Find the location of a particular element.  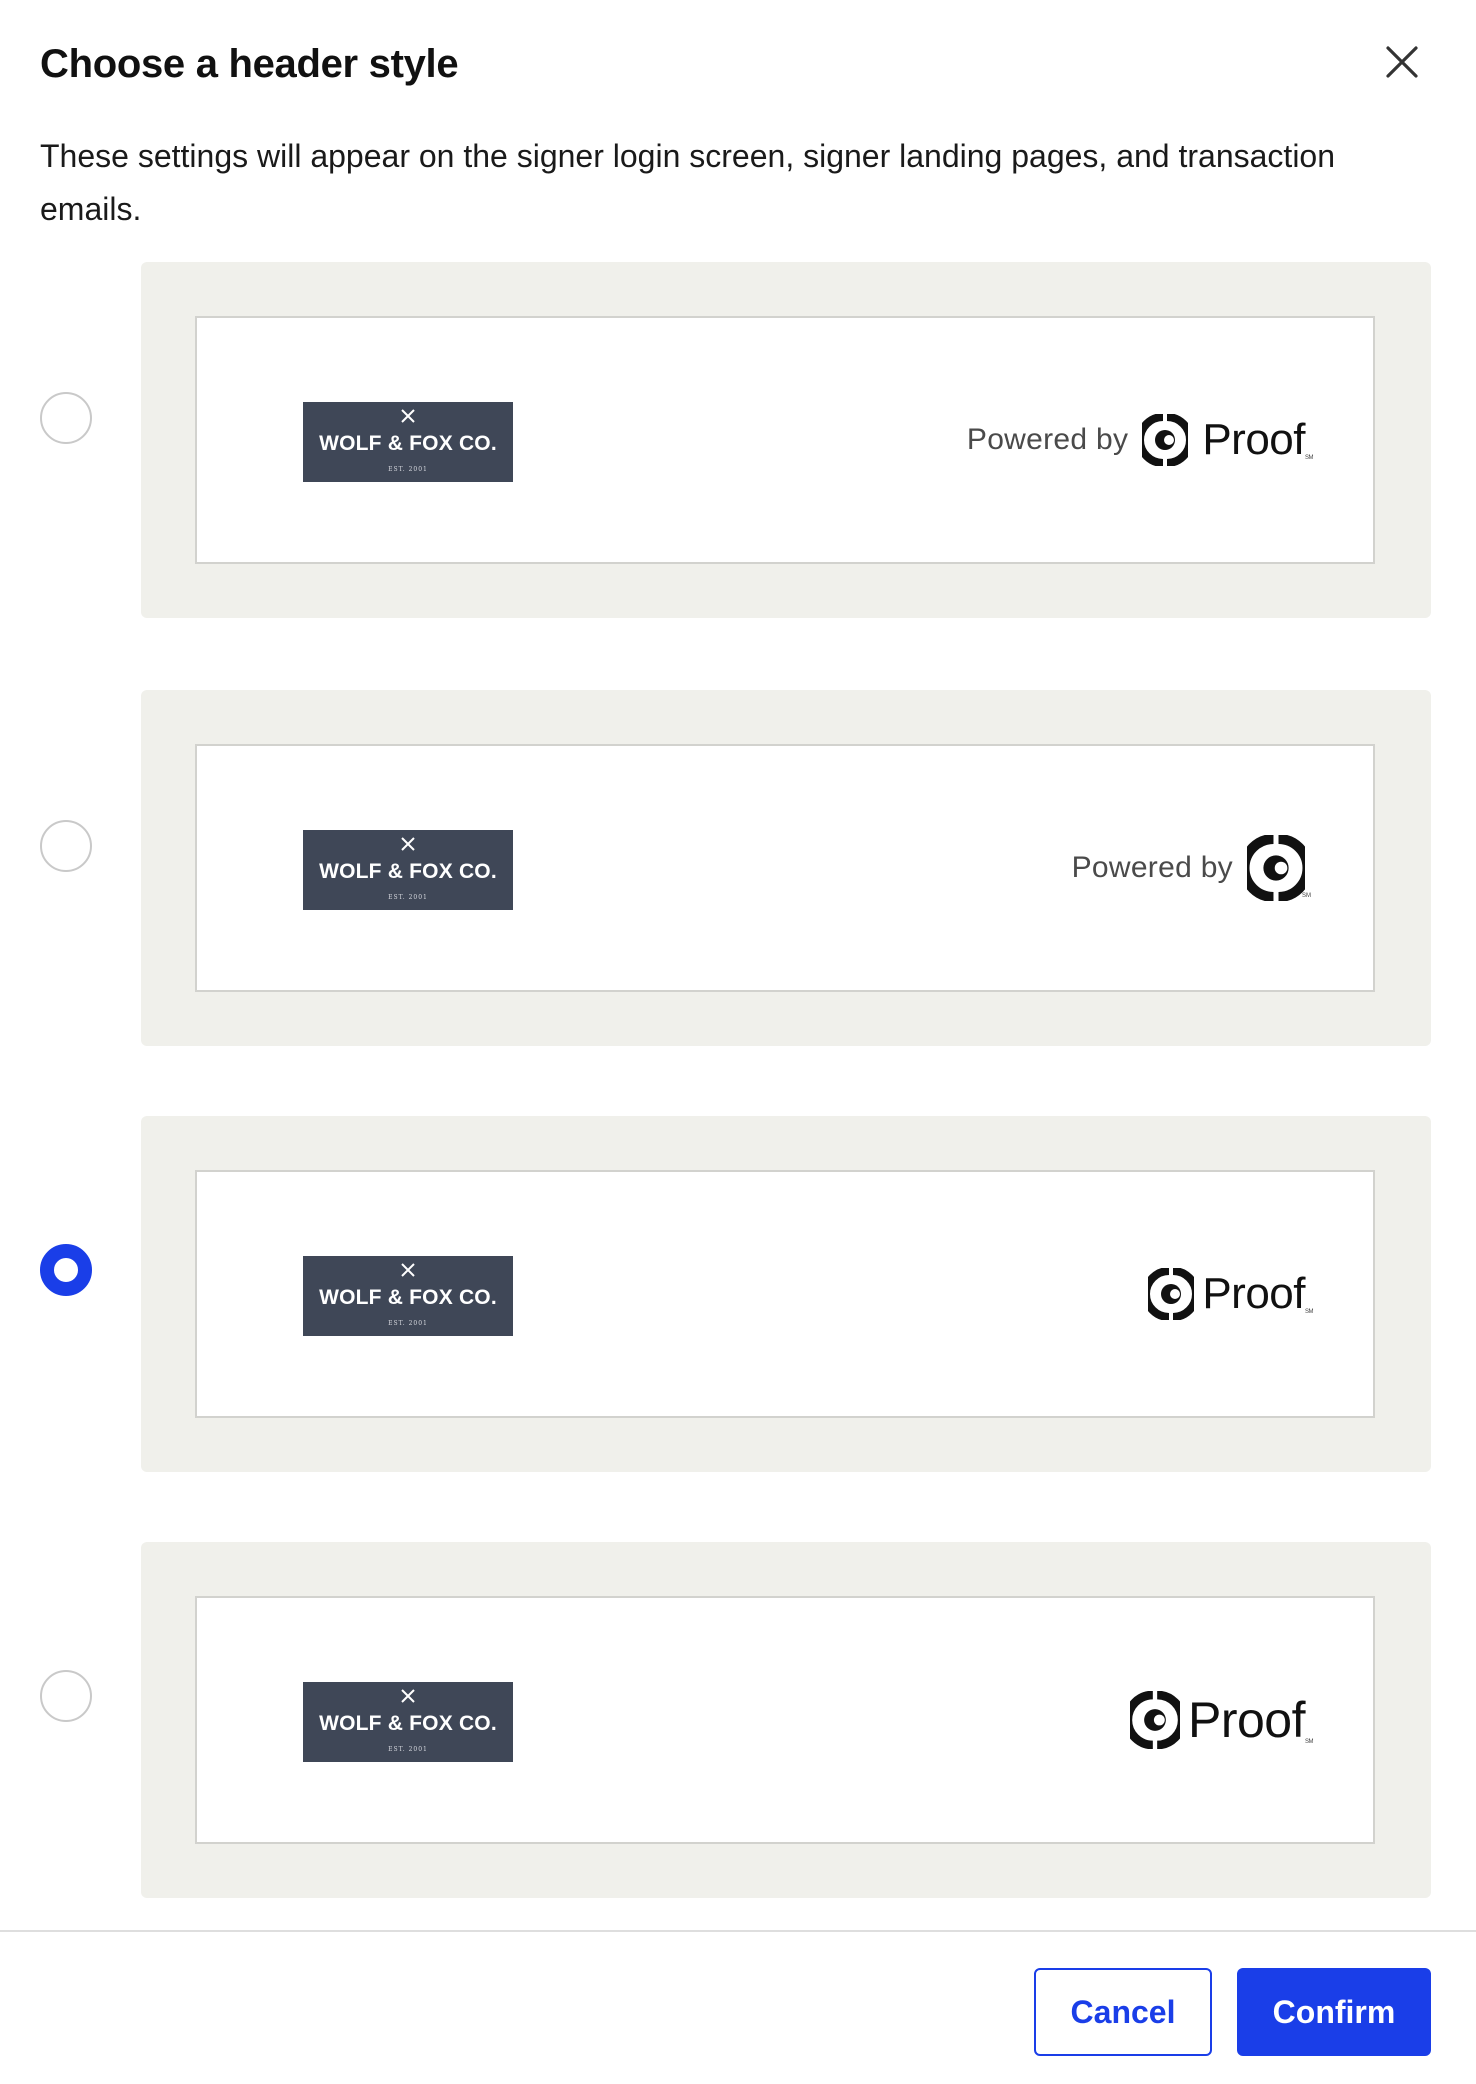

option-3-card: WOLF & FOX CO. EST. 2001 Proof SM is located at coordinates (786, 1294).